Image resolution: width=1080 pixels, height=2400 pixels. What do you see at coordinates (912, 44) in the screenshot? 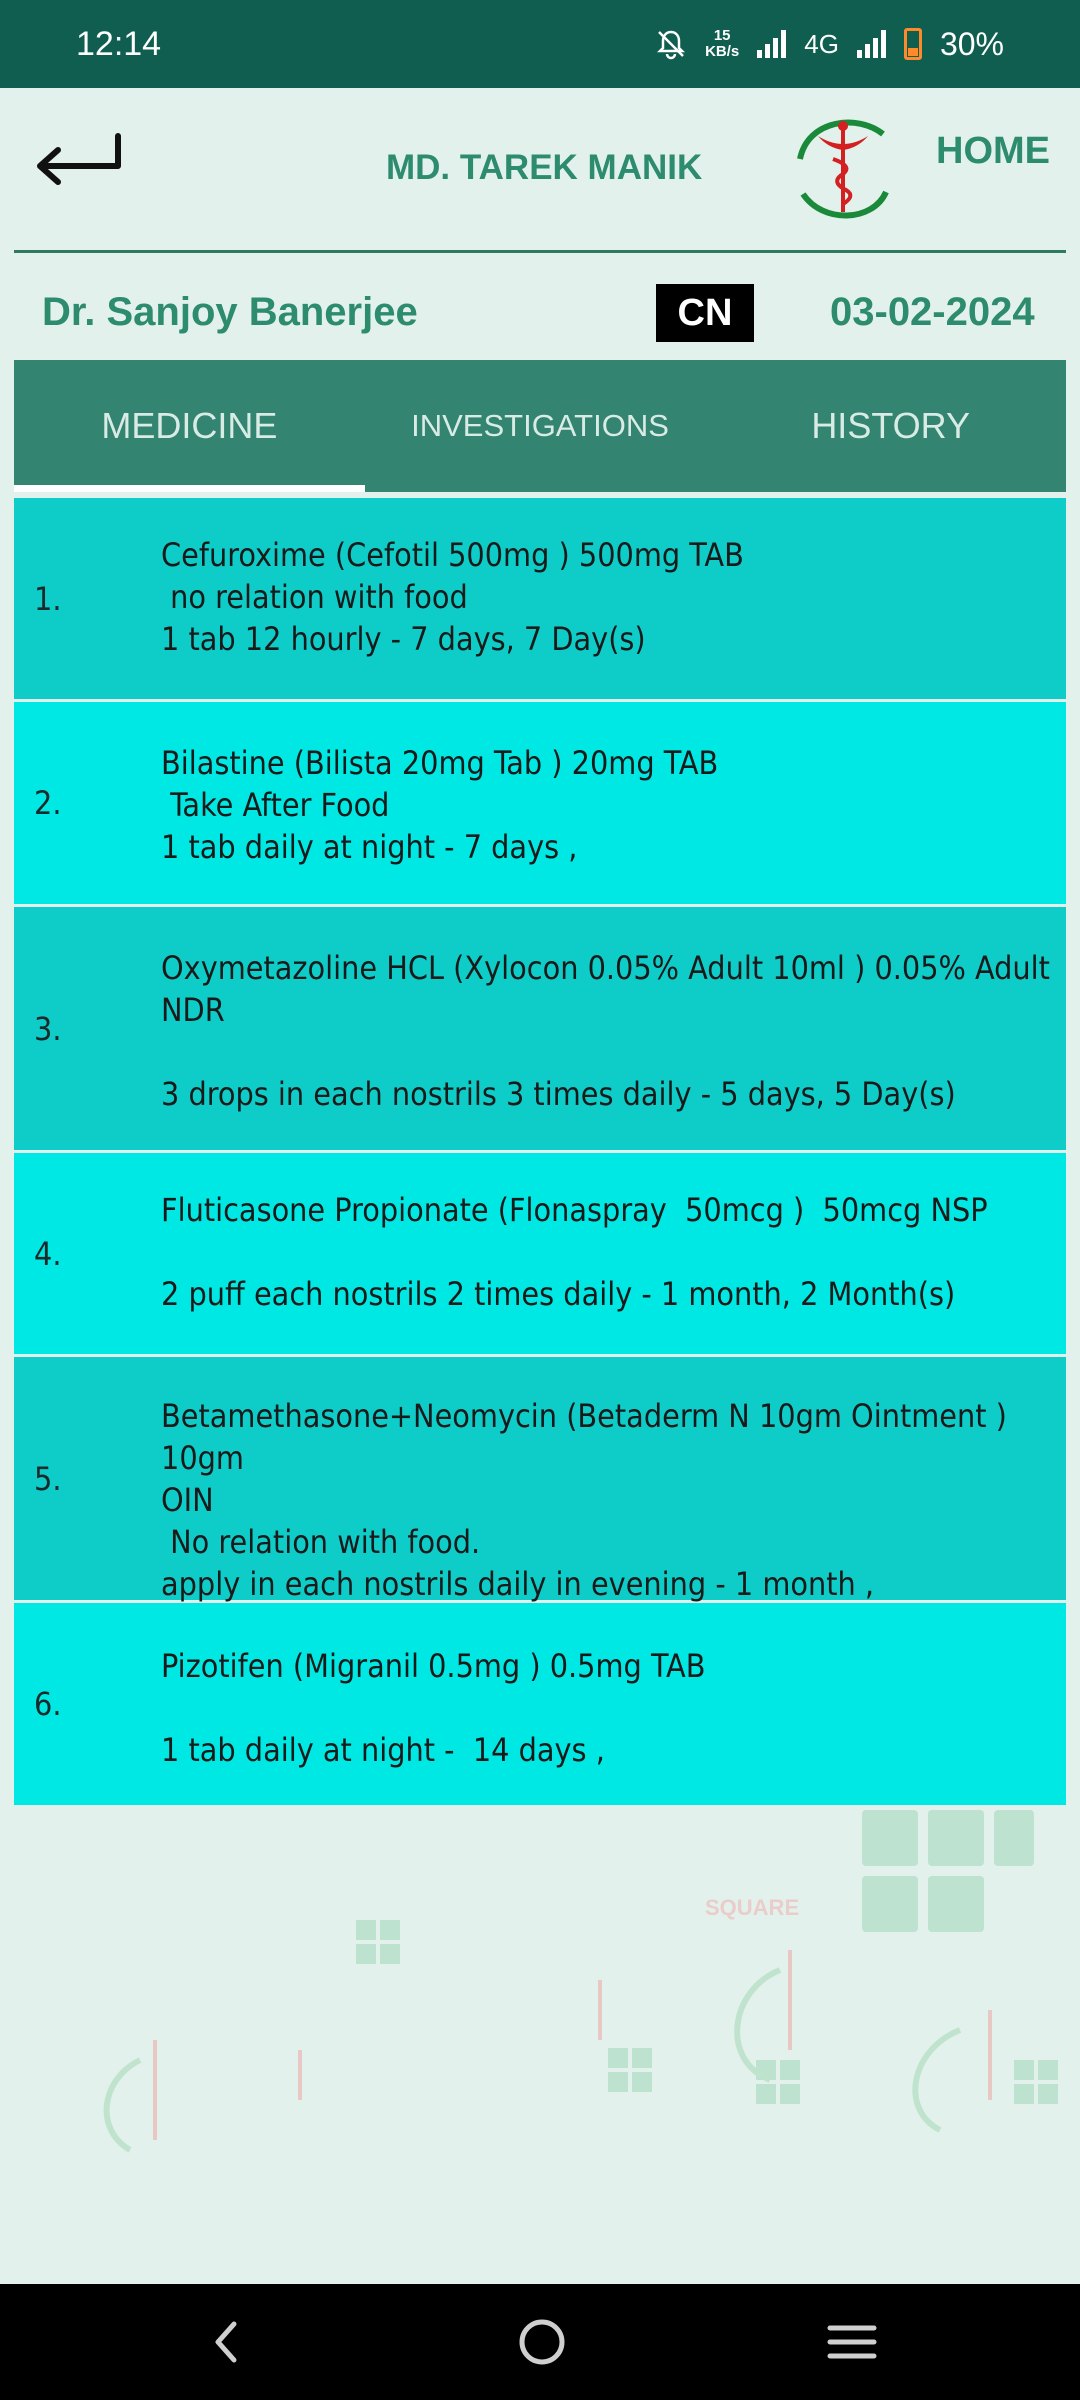
I see `battery-icon` at bounding box center [912, 44].